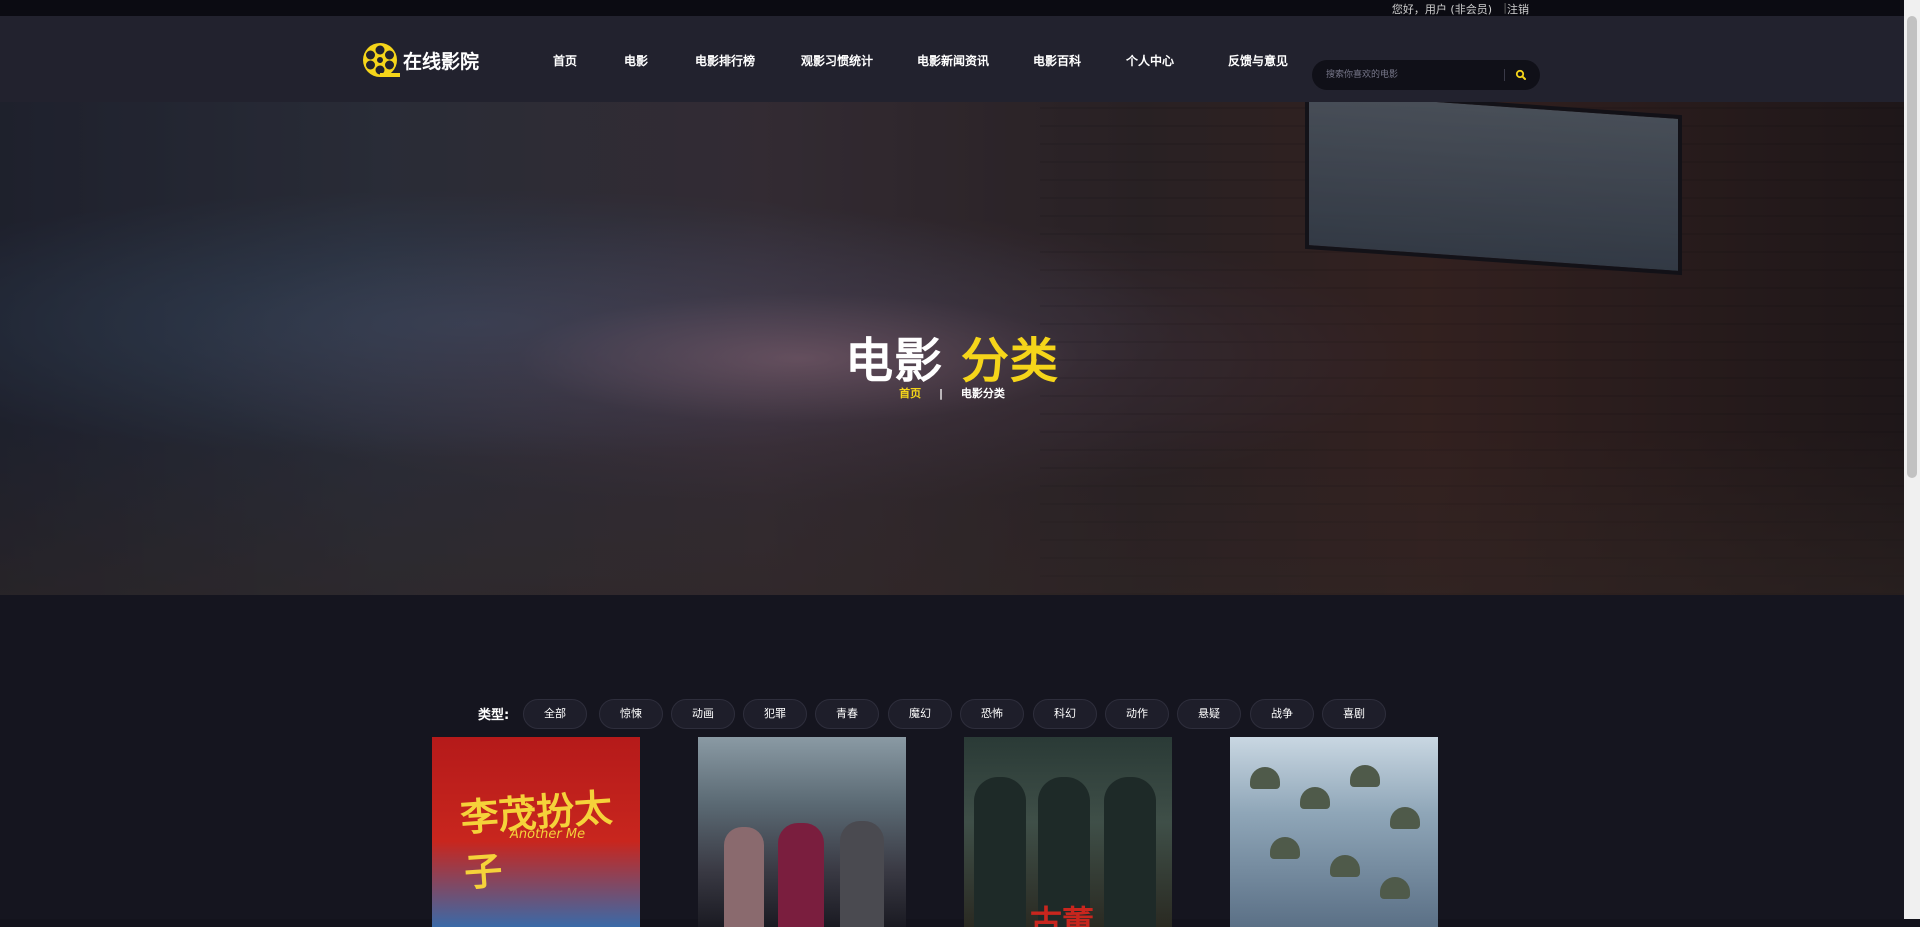 The image size is (1920, 927). Describe the element at coordinates (1150, 60) in the screenshot. I see `nav-item-profile: 个人中心` at that location.